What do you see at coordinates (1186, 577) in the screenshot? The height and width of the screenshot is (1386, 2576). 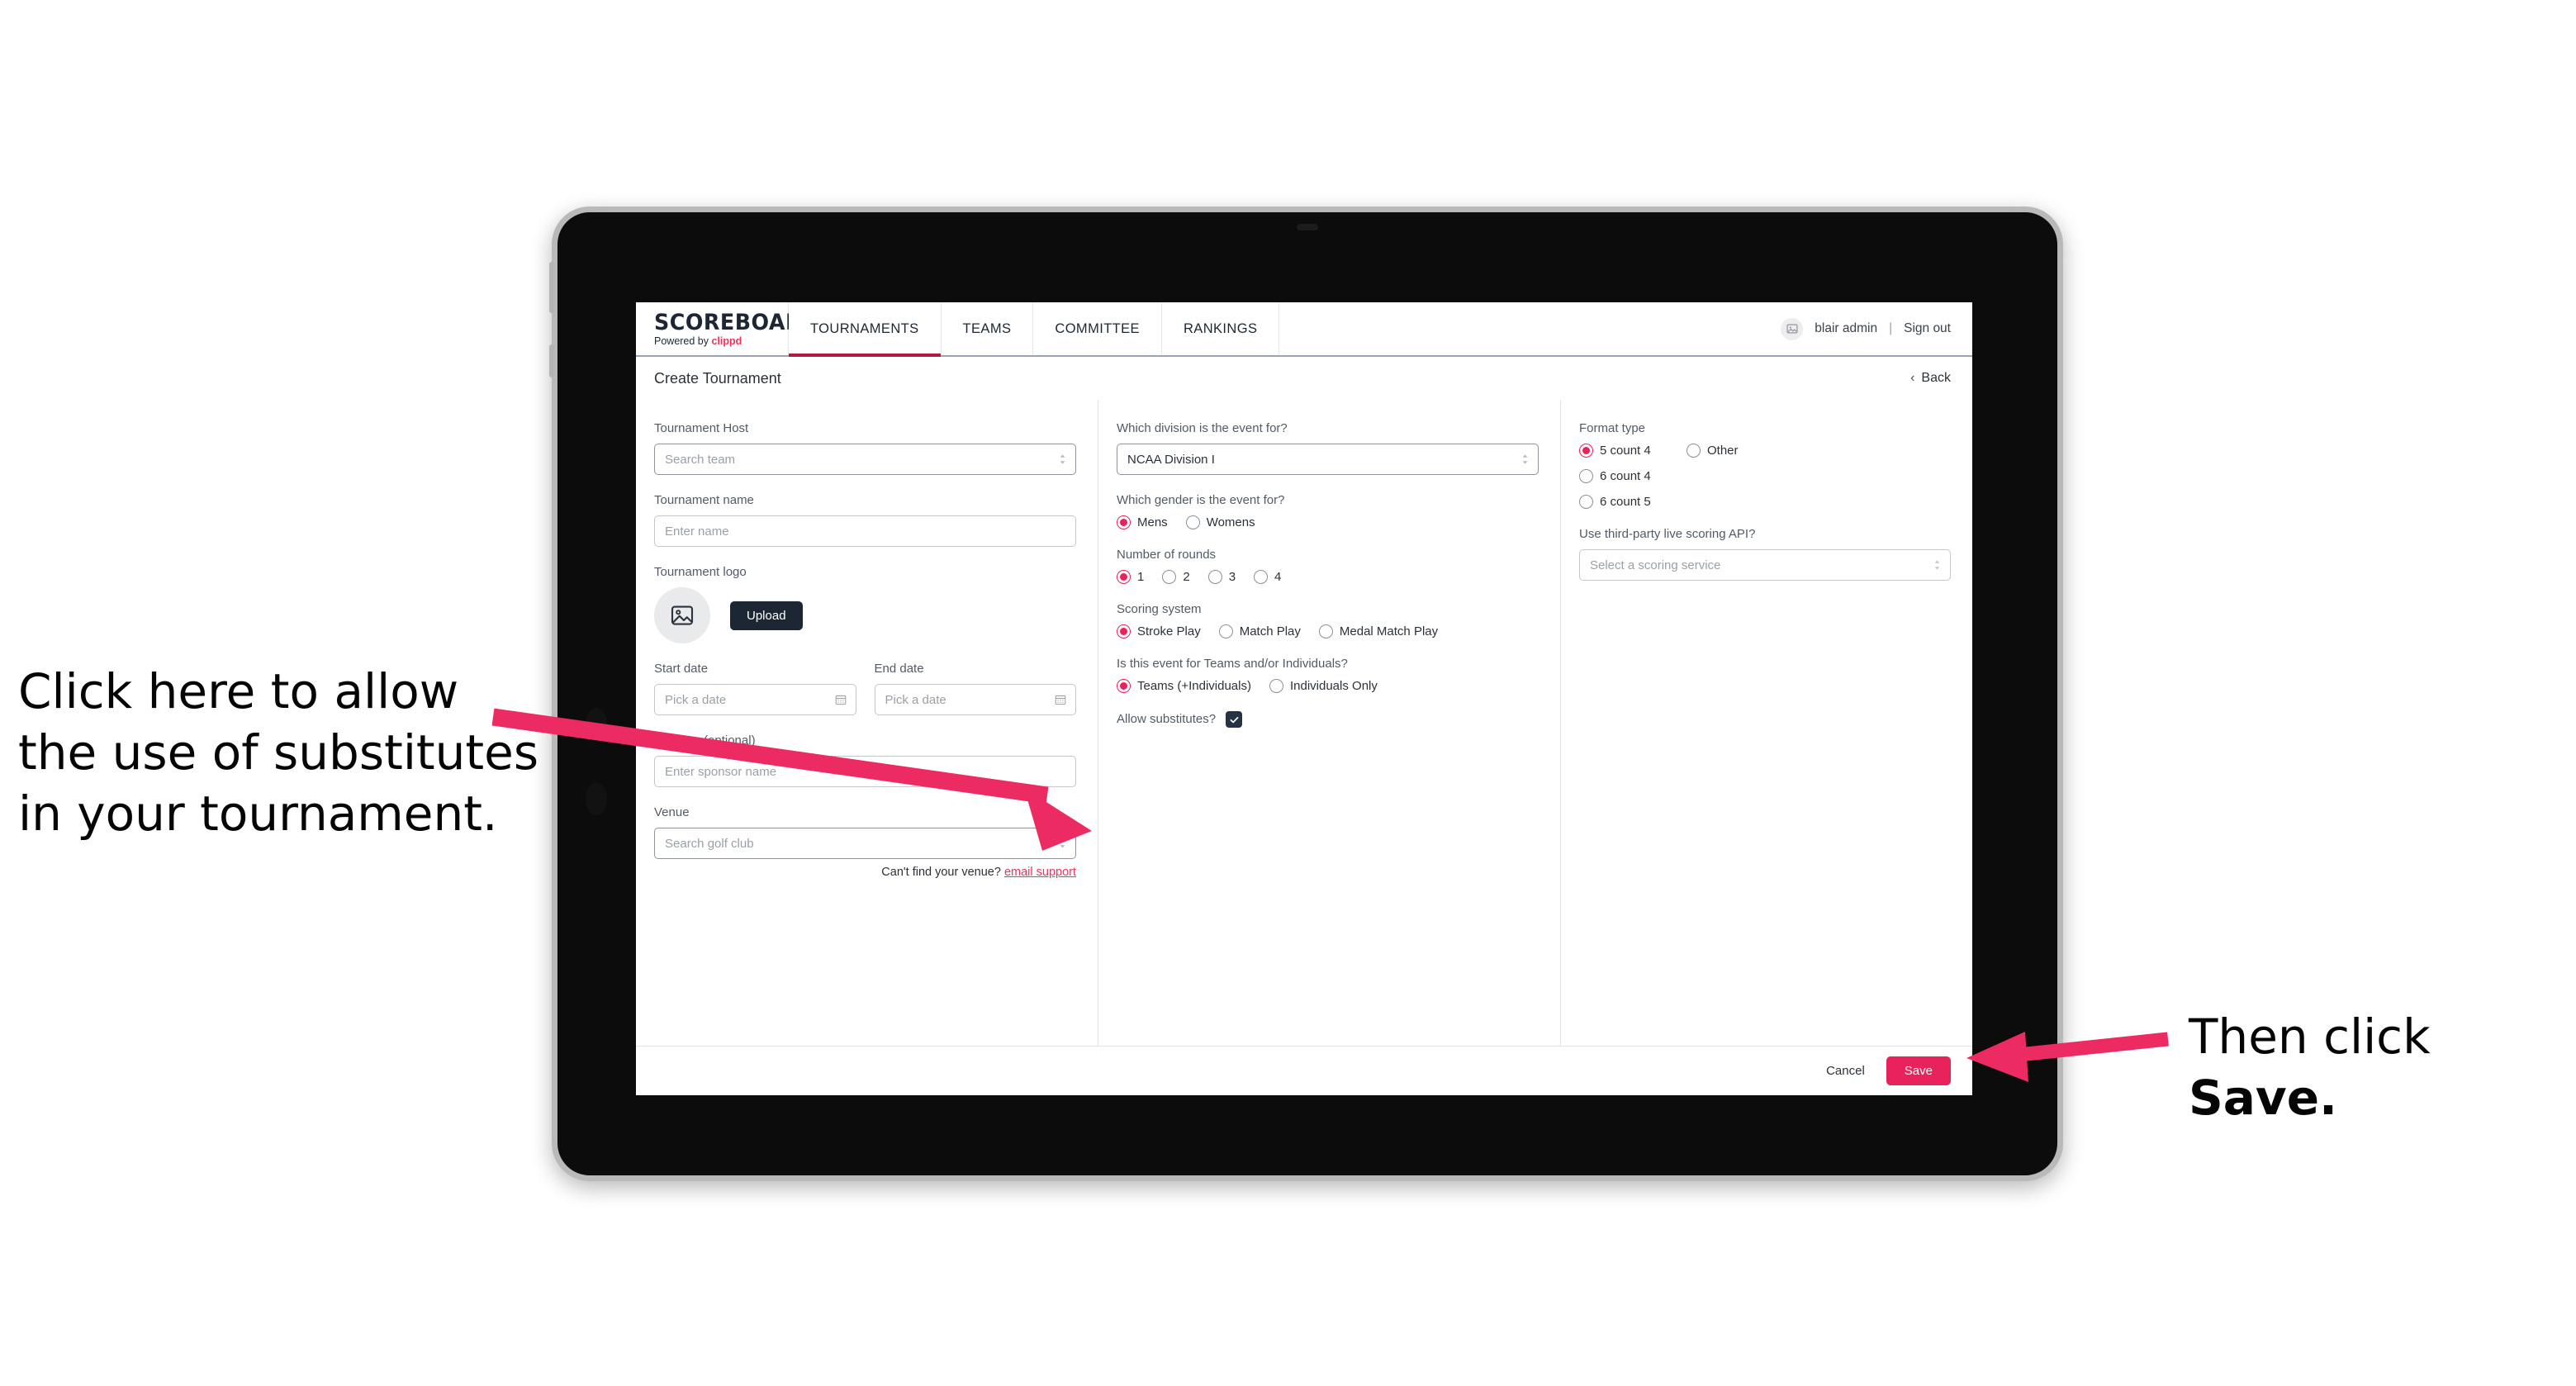 I see `rounds-option-label: 2` at bounding box center [1186, 577].